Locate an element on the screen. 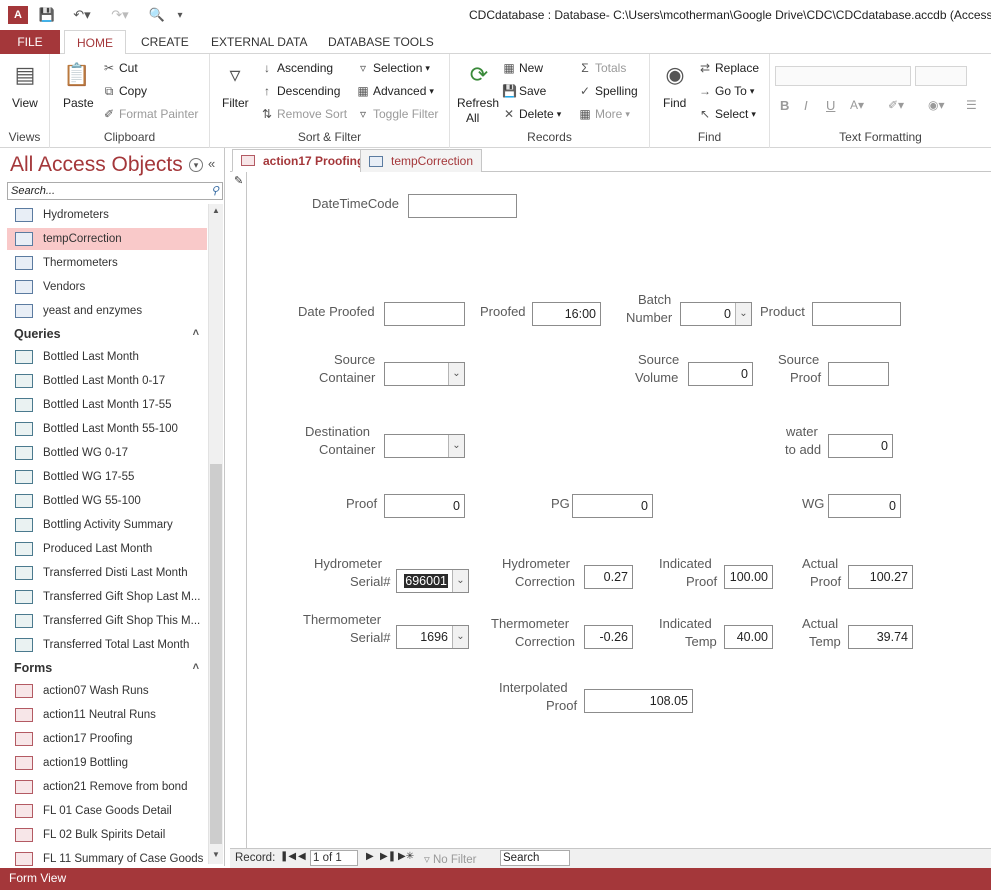 This screenshot has height=890, width=991. wg-field: 0 is located at coordinates (864, 506).